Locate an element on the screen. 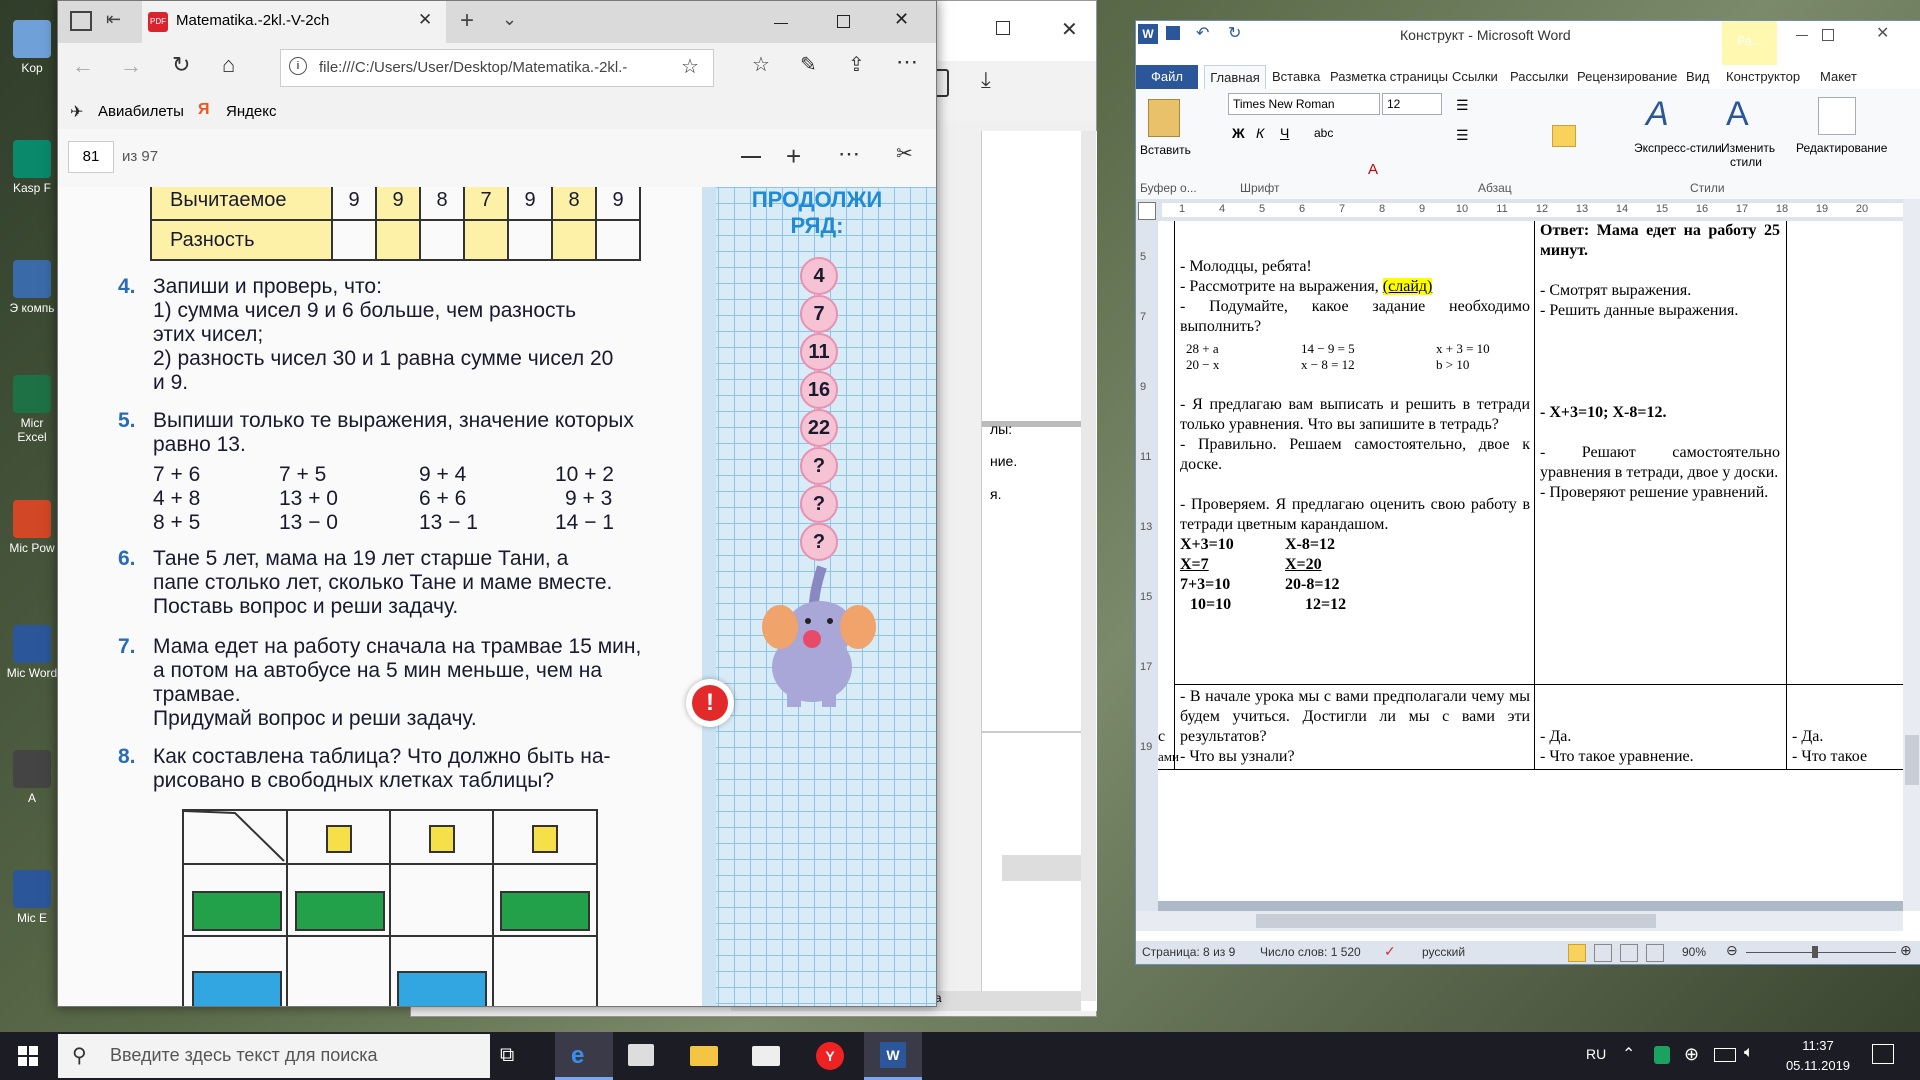  express-styles-label: Экспресс-стили is located at coordinates (1678, 148).